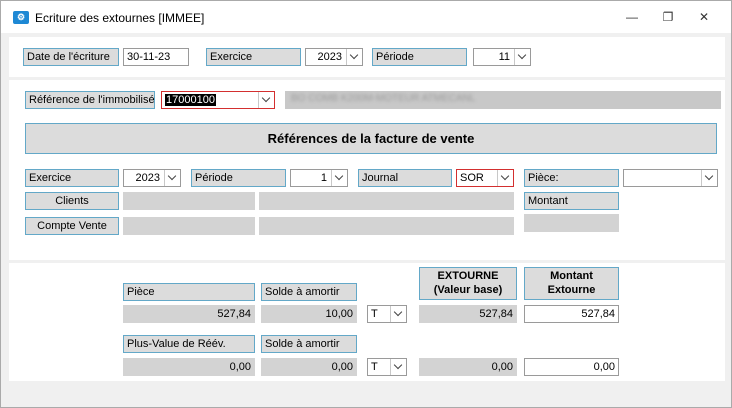 This screenshot has height=408, width=732. Describe the element at coordinates (704, 17) in the screenshot. I see `close-icon: ✕` at that location.